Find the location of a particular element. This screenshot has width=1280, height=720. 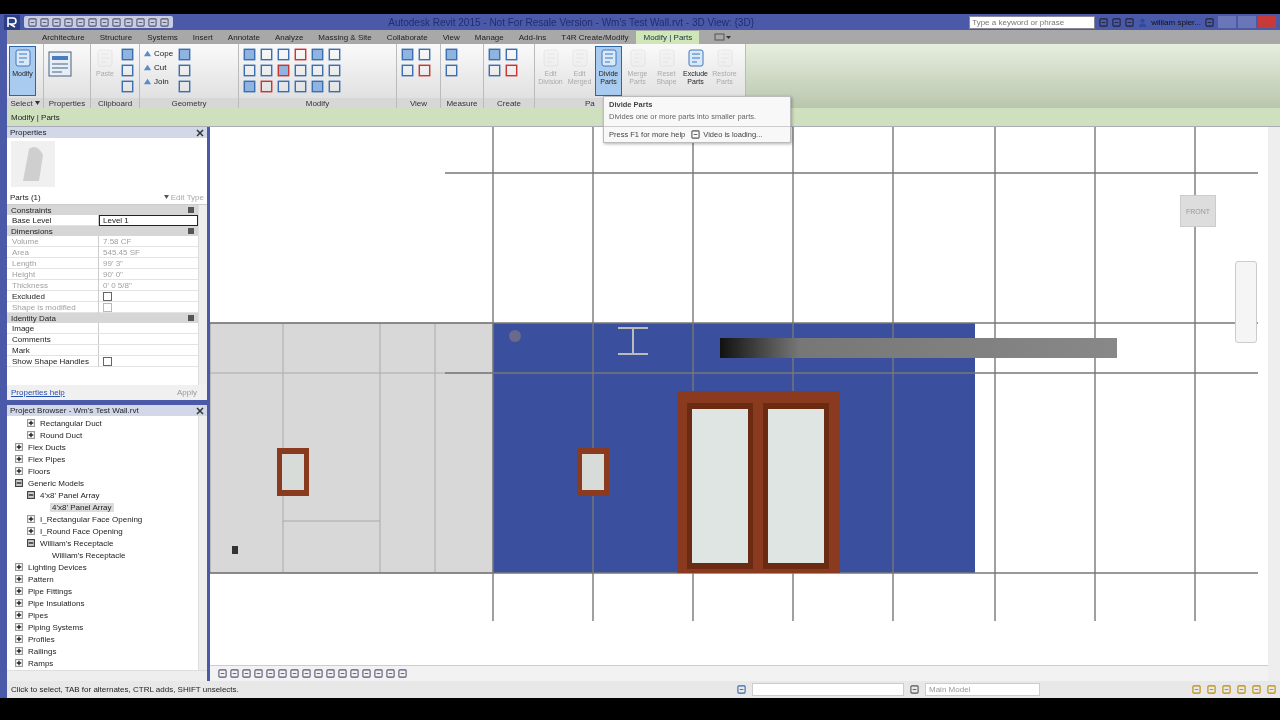

tree-item: Generic Models is located at coordinates (56, 483).